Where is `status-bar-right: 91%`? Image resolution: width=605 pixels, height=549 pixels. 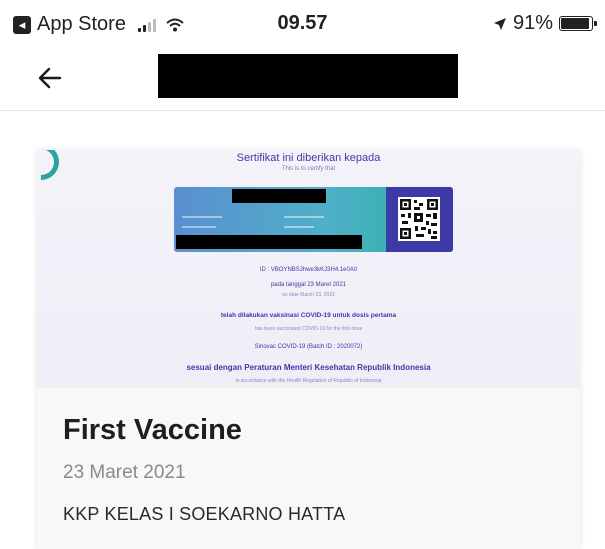
status-bar-right: 91% is located at coordinates (545, 23).